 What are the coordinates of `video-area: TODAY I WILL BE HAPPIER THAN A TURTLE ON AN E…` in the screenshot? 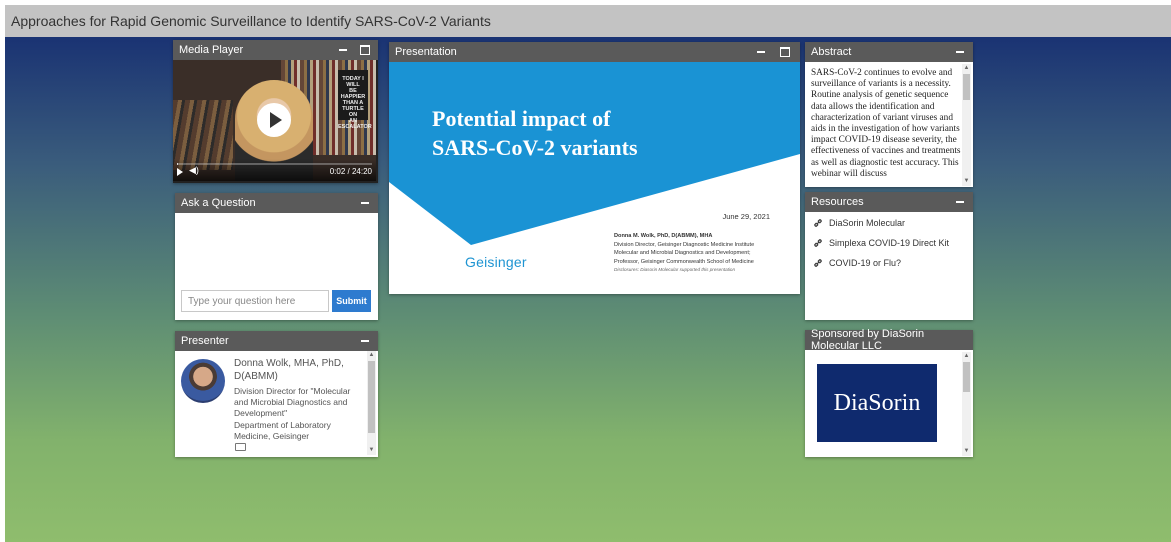 It's located at (274, 120).